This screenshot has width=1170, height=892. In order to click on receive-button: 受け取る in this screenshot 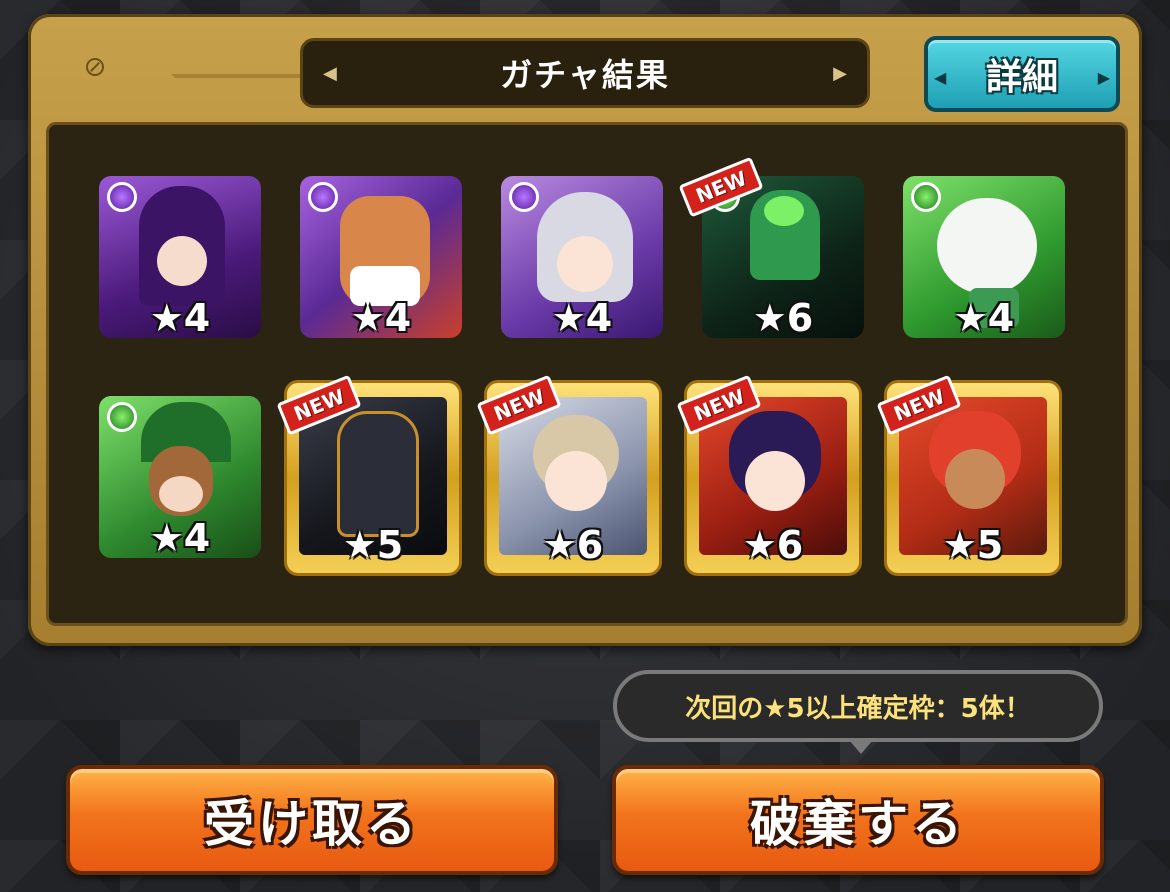, I will do `click(312, 820)`.